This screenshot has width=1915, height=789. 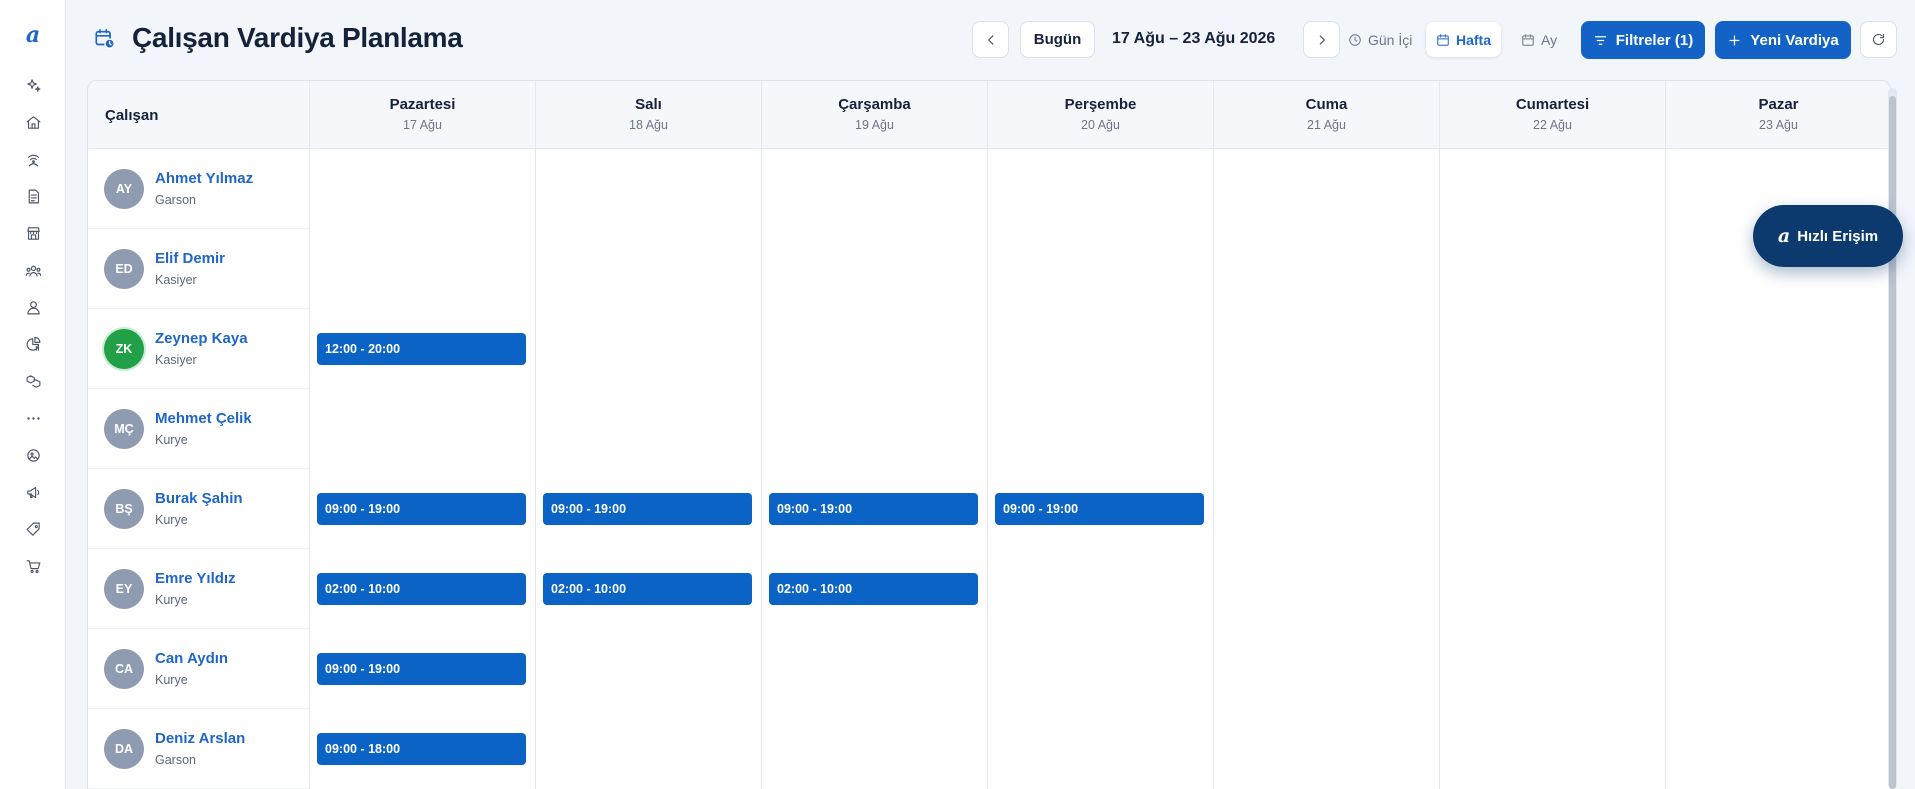 I want to click on next-week-button, so click(x=1321, y=39).